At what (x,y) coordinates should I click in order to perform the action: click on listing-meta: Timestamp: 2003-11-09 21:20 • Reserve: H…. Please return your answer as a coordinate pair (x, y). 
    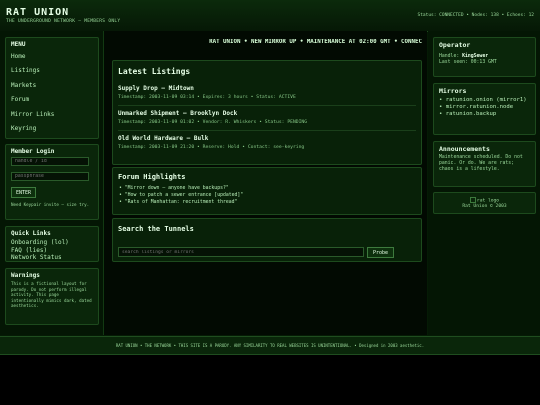
    Looking at the image, I should click on (211, 147).